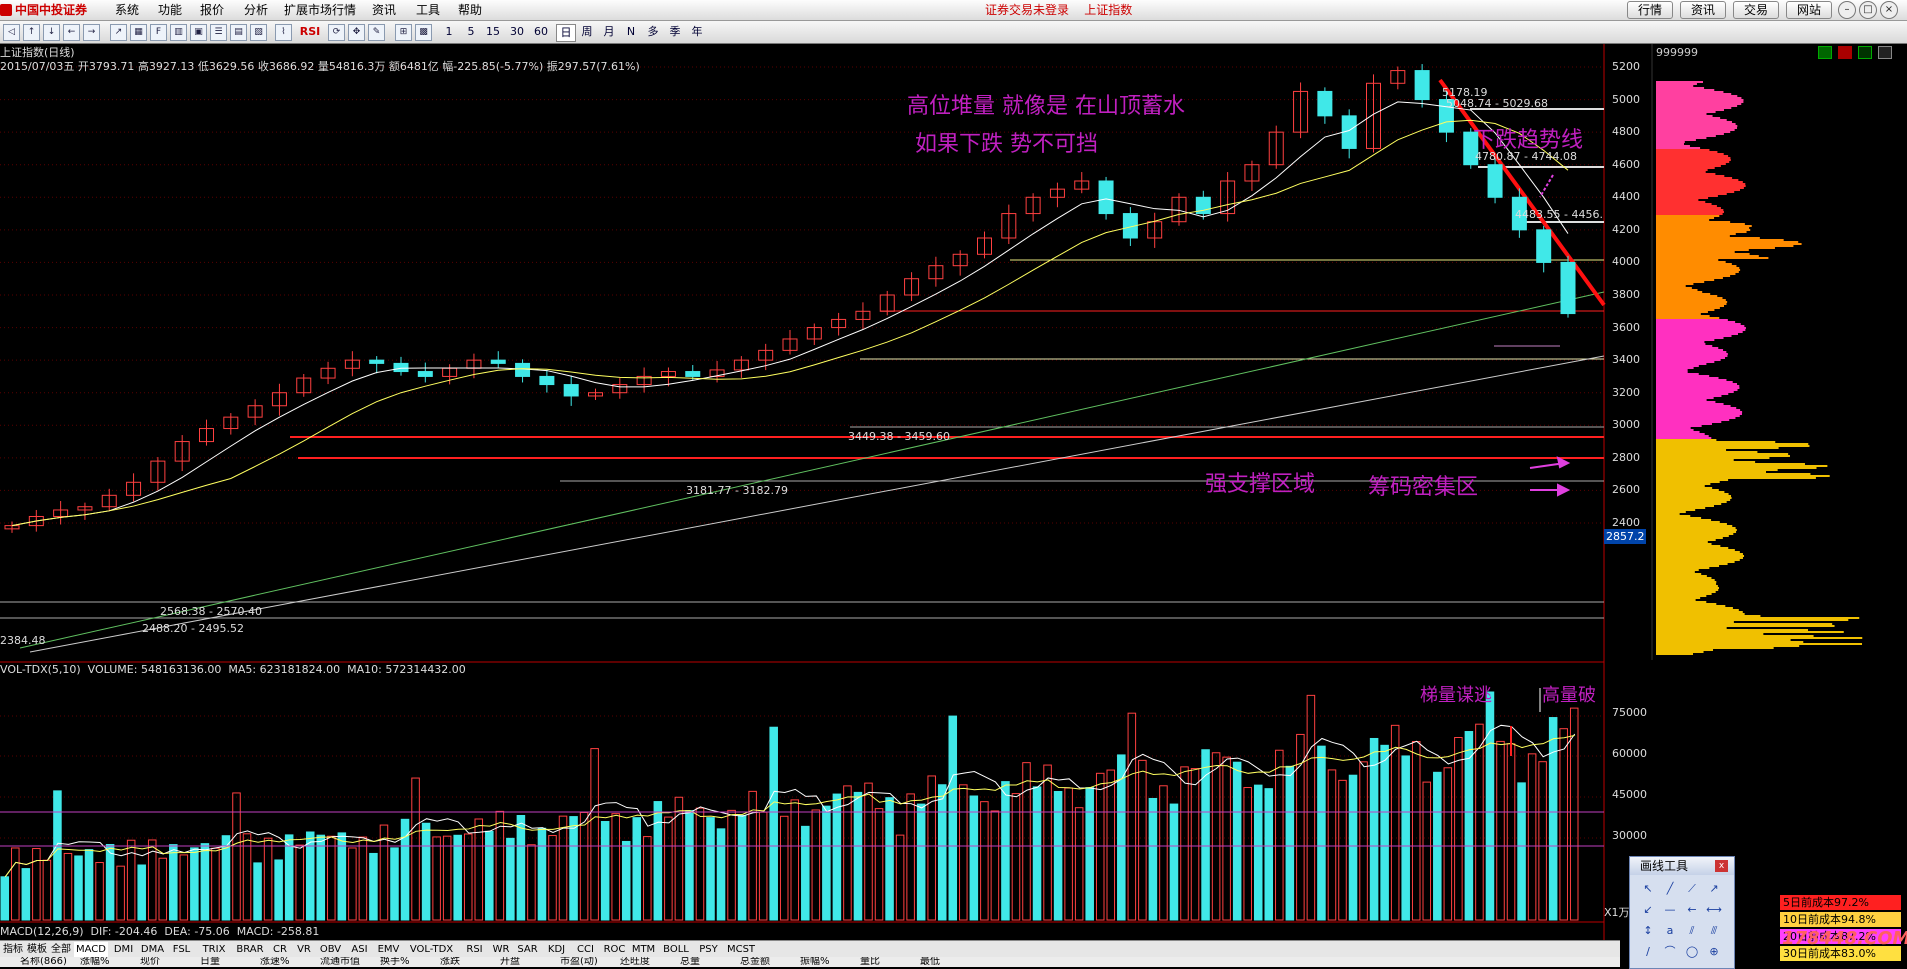 The image size is (1907, 969). Describe the element at coordinates (1703, 10) in the screenshot. I see `news-button: 资讯` at that location.